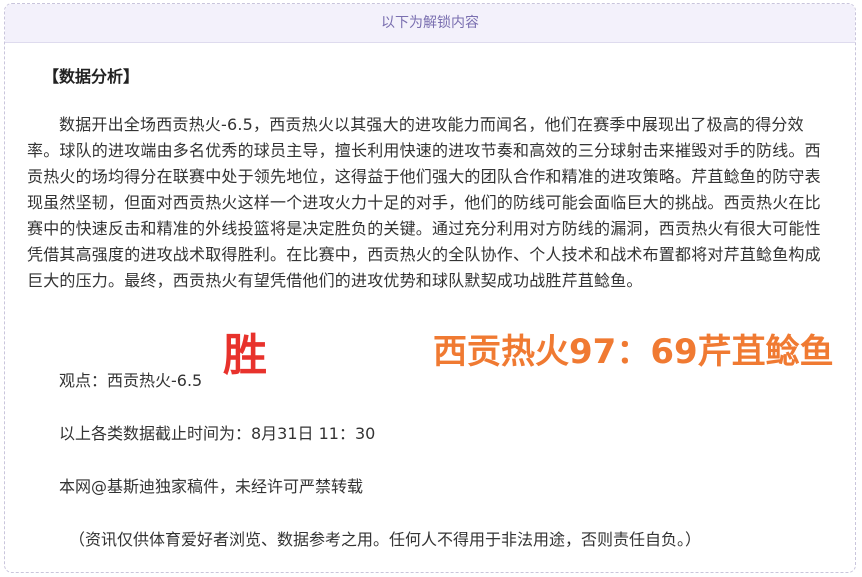 The height and width of the screenshot is (577, 862). What do you see at coordinates (385, 539) in the screenshot?
I see `disclaimer-line: （资讯仅供体育爱好者浏览、数据参考之用。任何人不得用于非法用途，否则责任自负。）` at bounding box center [385, 539].